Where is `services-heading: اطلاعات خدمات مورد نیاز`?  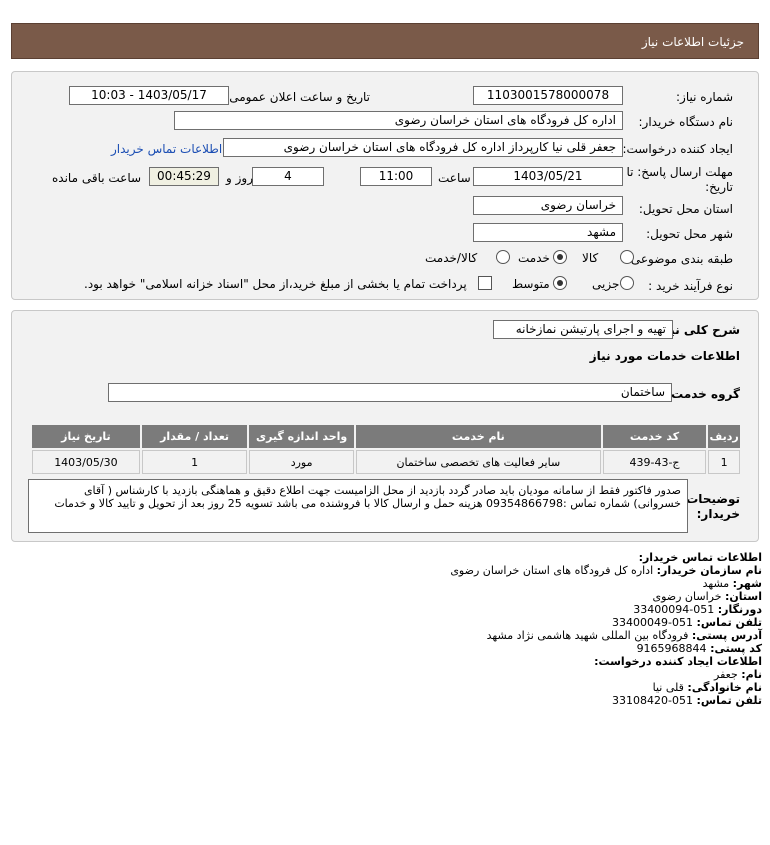
services-heading: اطلاعات خدمات مورد نیاز is located at coordinates (664, 356).